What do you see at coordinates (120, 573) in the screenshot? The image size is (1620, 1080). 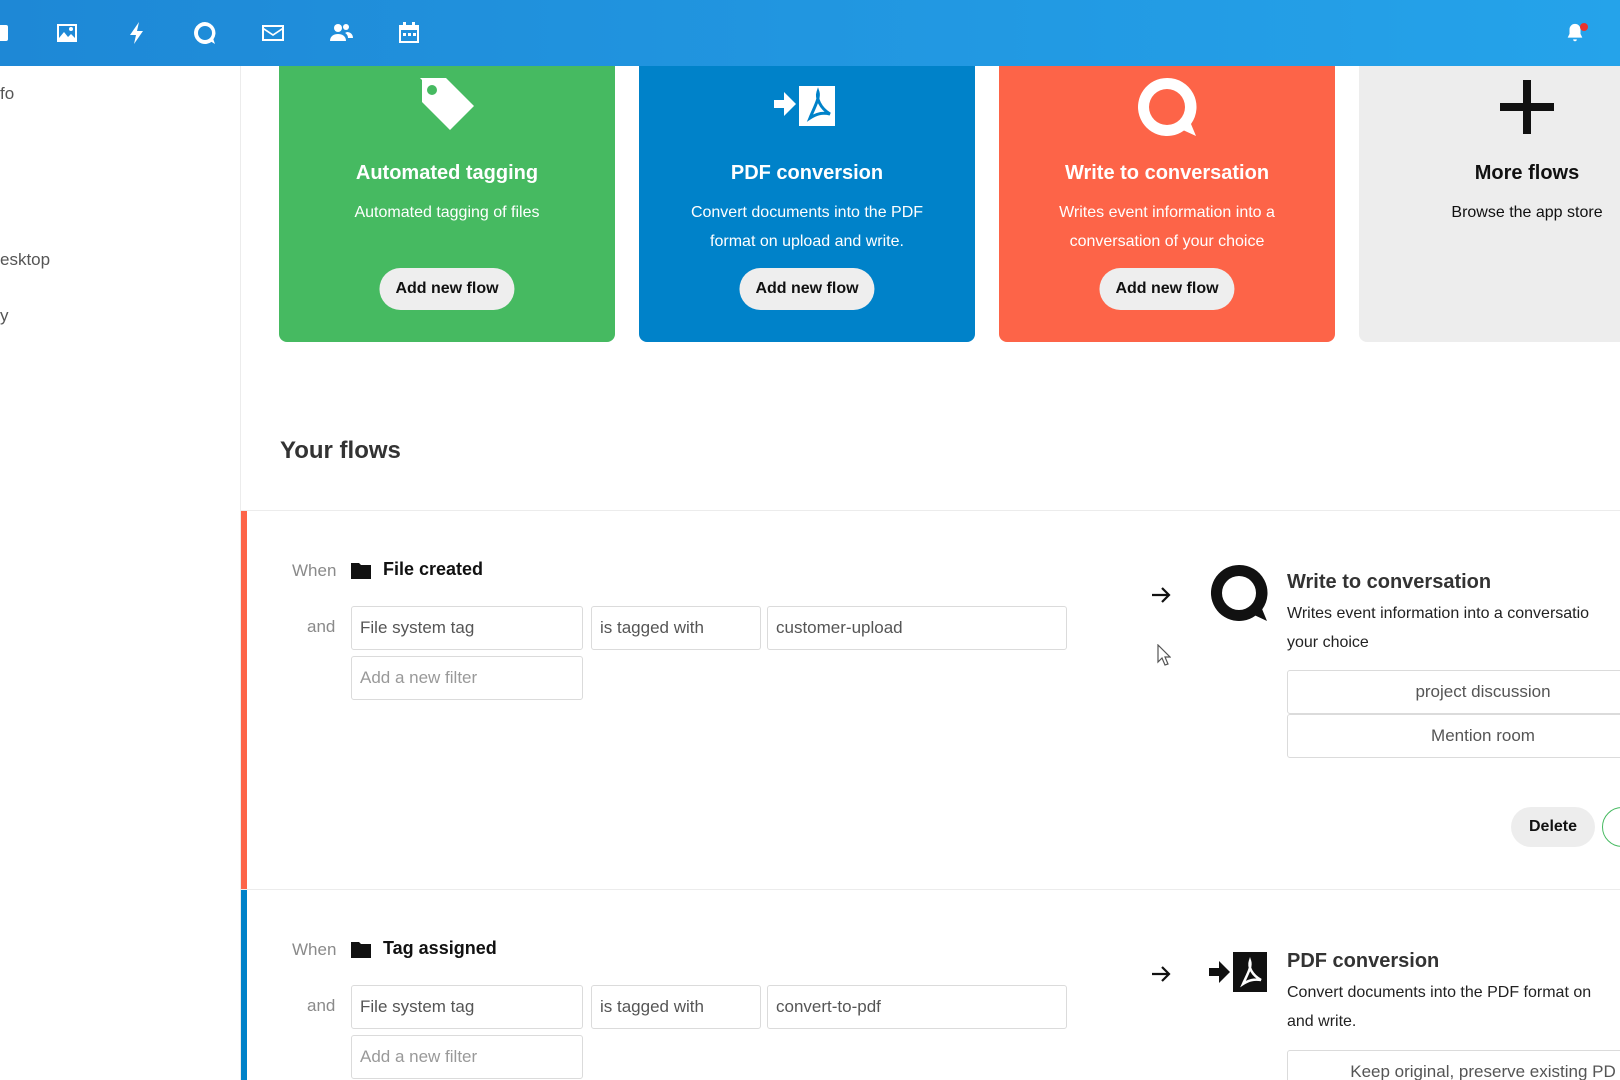 I see `settings-sidebar: fo esktop y` at bounding box center [120, 573].